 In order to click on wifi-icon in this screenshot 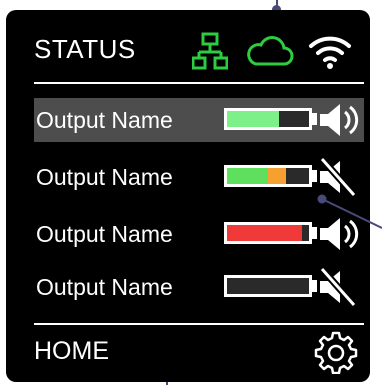, I will do `click(330, 52)`.